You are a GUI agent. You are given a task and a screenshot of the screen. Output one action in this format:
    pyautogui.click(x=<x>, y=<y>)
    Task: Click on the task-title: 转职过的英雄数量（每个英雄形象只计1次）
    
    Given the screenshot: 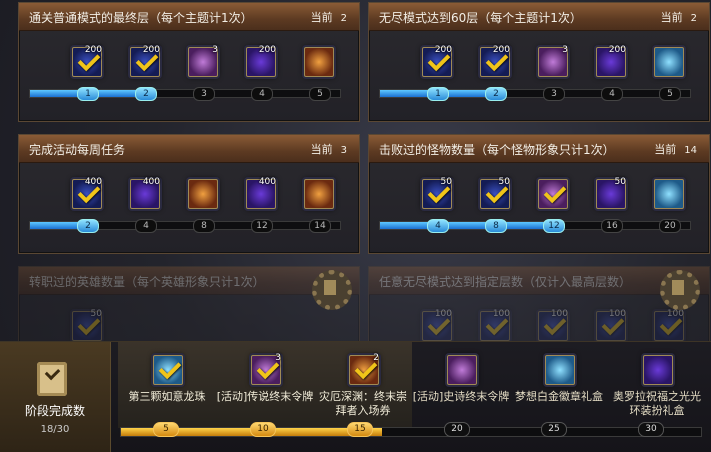 What is the action you would take?
    pyautogui.click(x=147, y=282)
    